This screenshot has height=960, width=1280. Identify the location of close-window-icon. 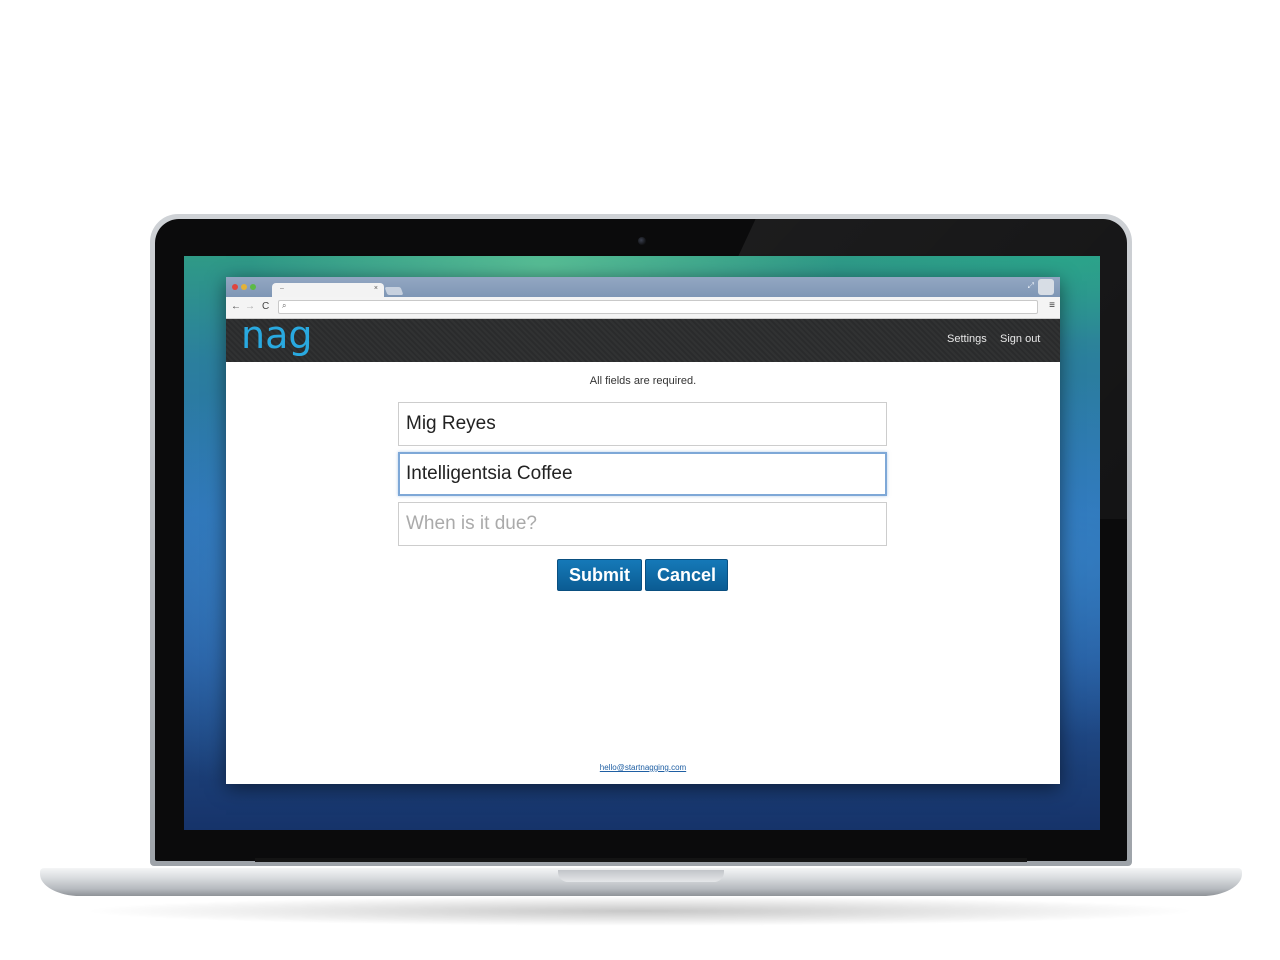
(235, 287).